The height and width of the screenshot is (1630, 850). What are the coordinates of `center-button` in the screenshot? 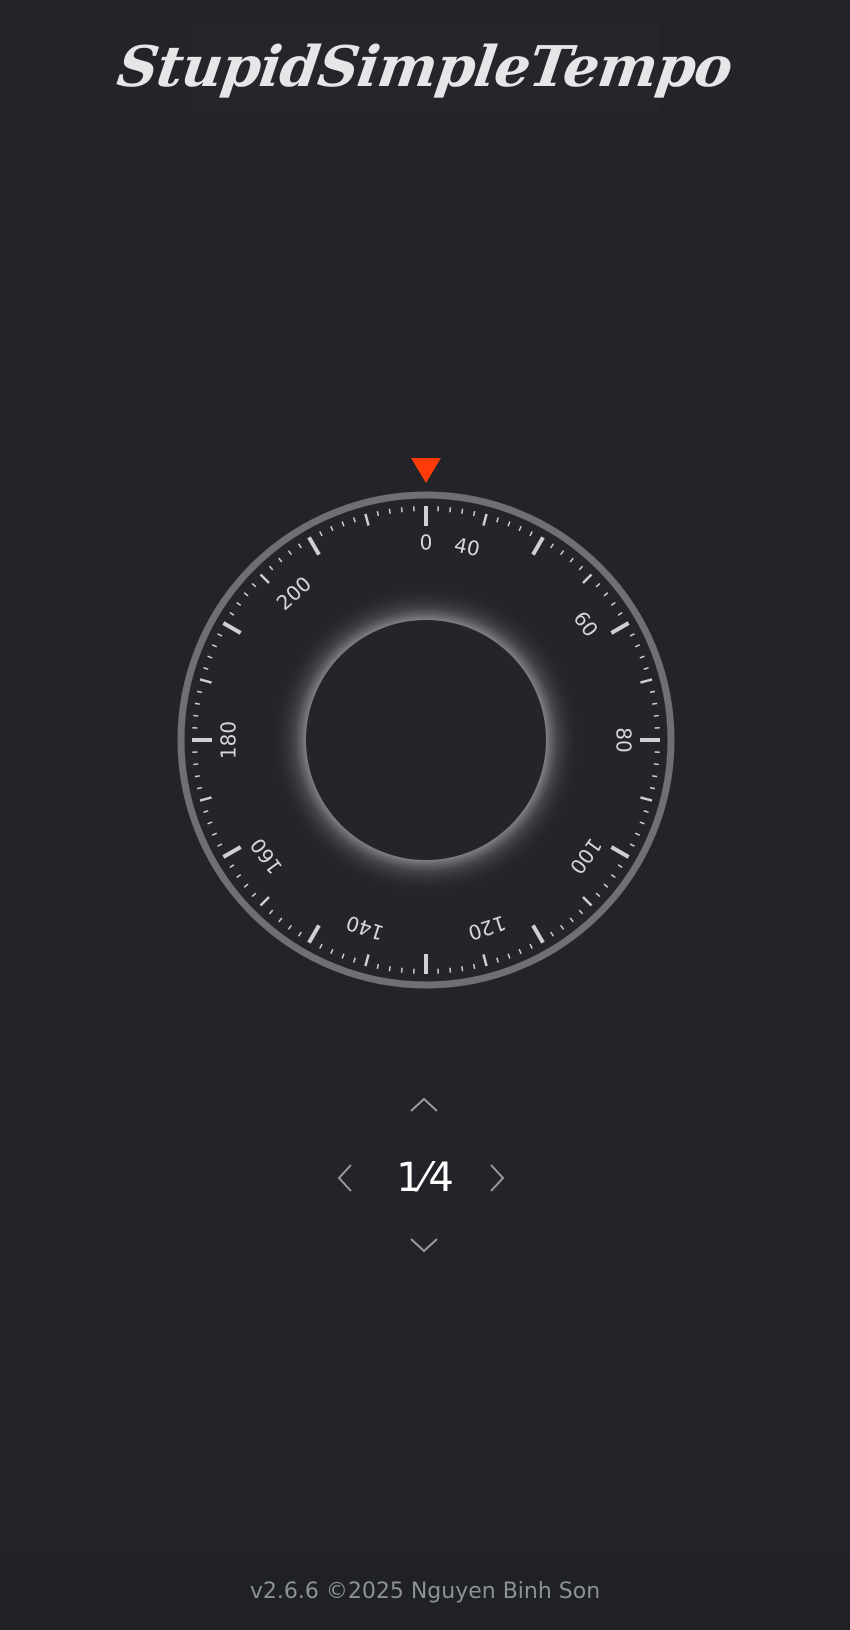 It's located at (426, 740).